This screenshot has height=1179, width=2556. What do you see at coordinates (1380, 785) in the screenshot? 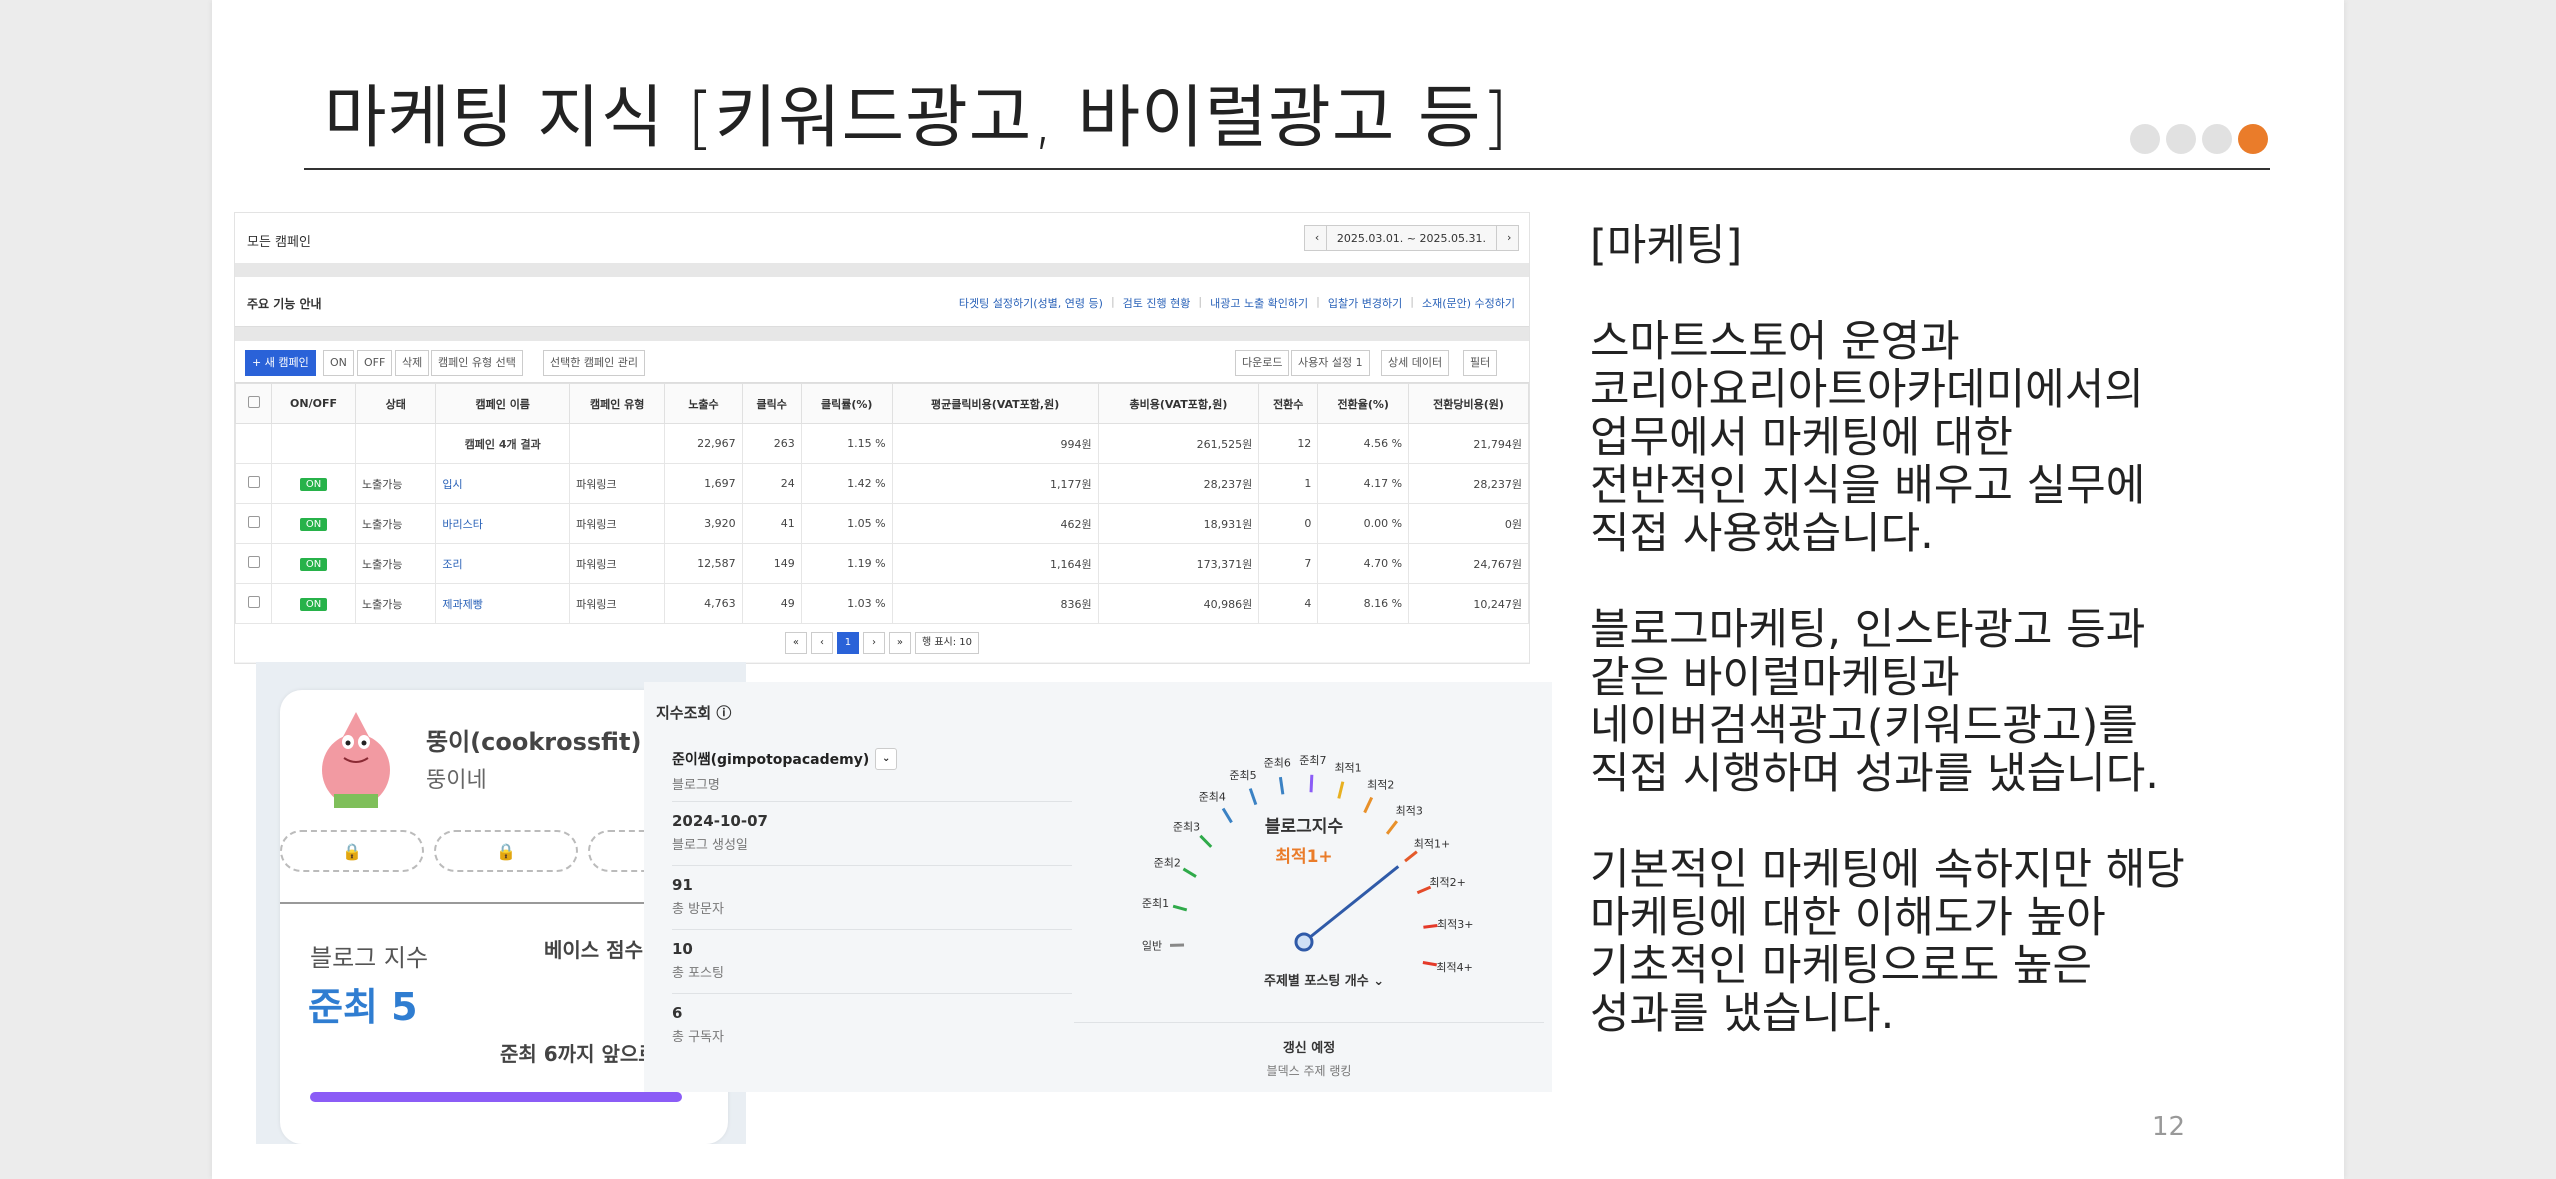
I see `gauge-label: 최적2` at bounding box center [1380, 785].